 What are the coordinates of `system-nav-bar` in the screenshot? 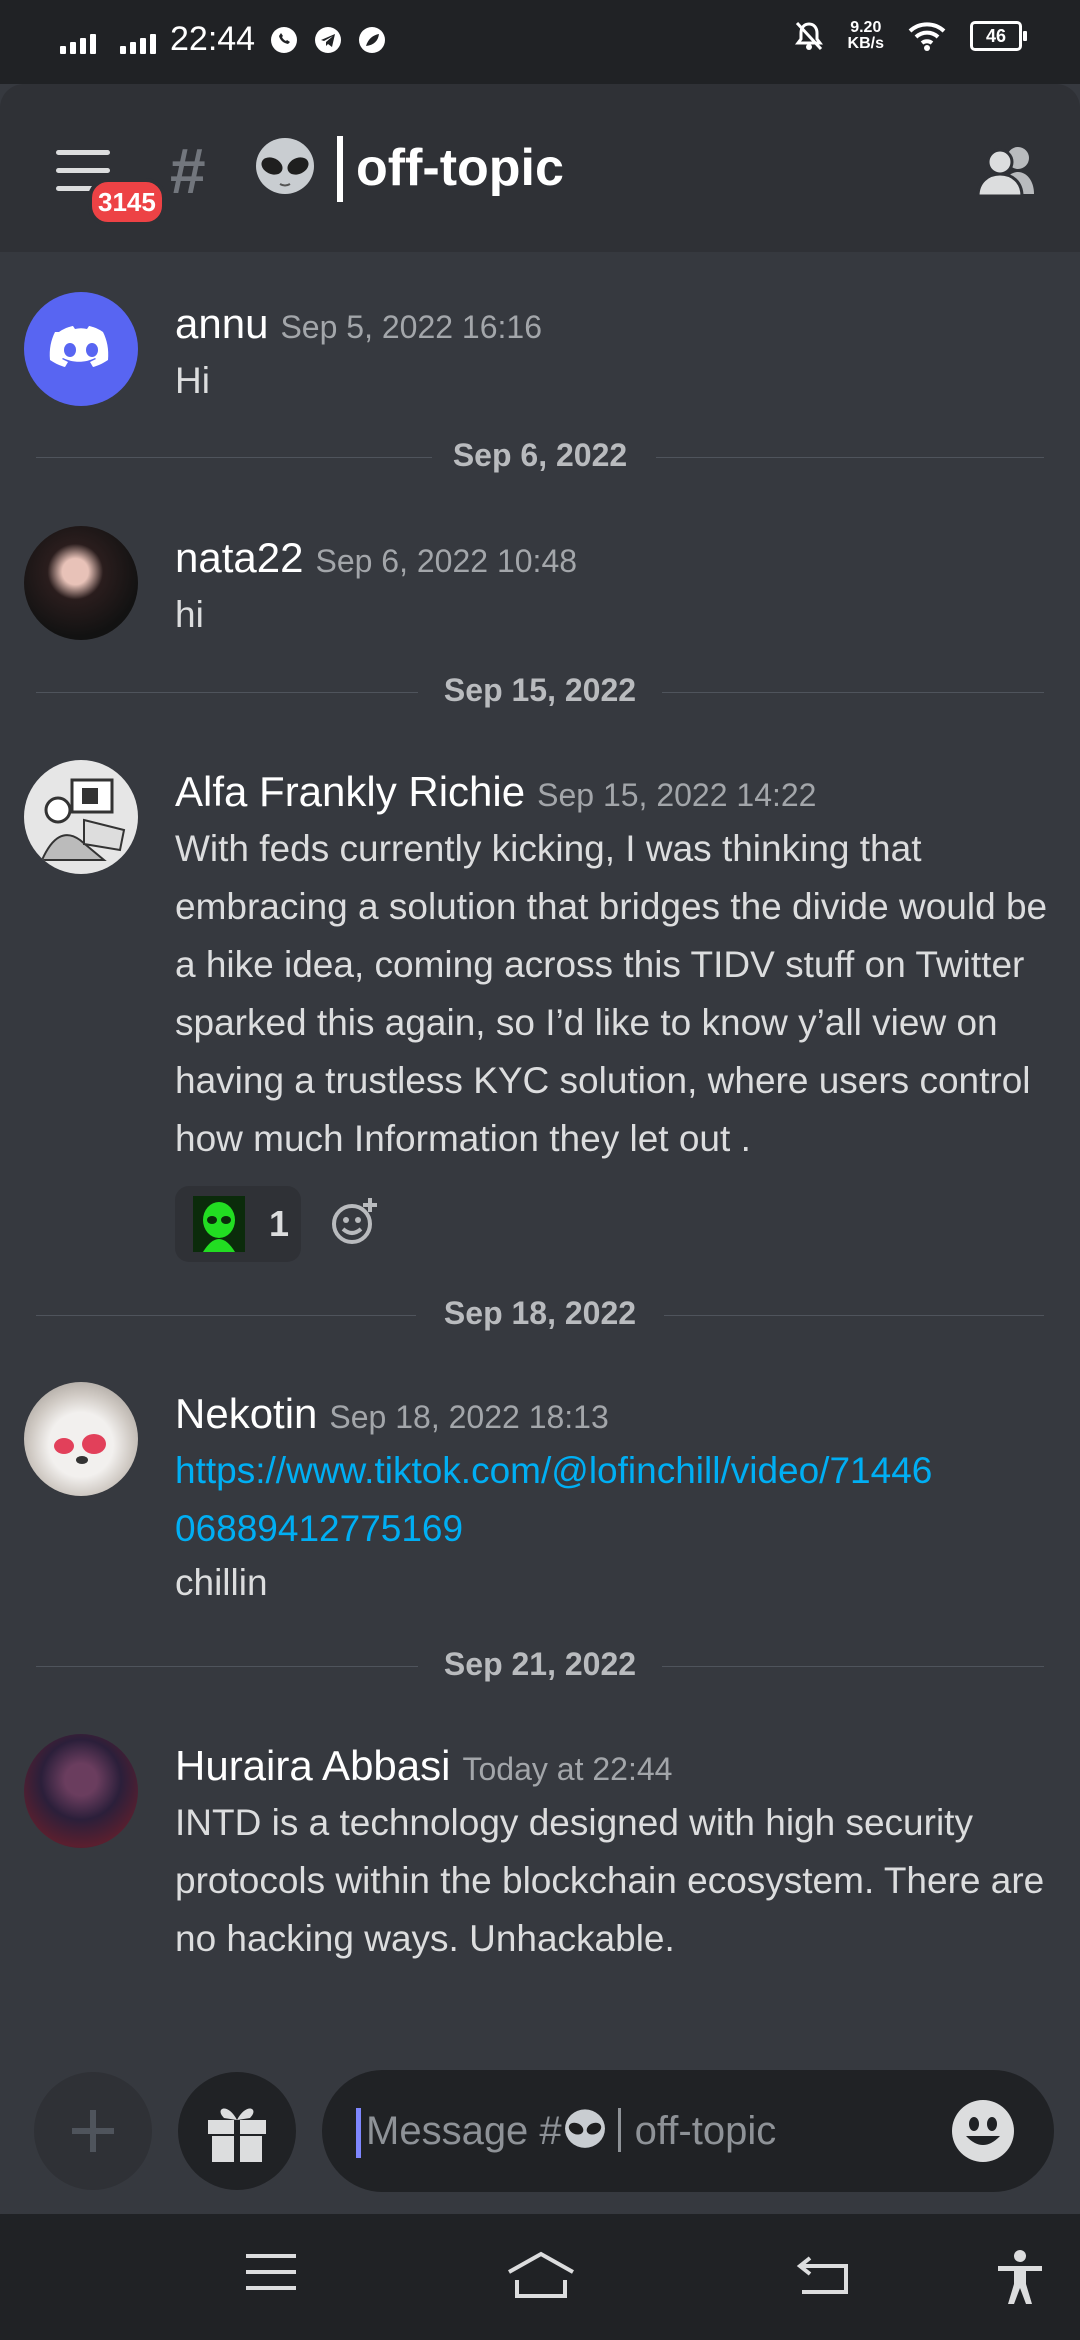 It's located at (540, 2277).